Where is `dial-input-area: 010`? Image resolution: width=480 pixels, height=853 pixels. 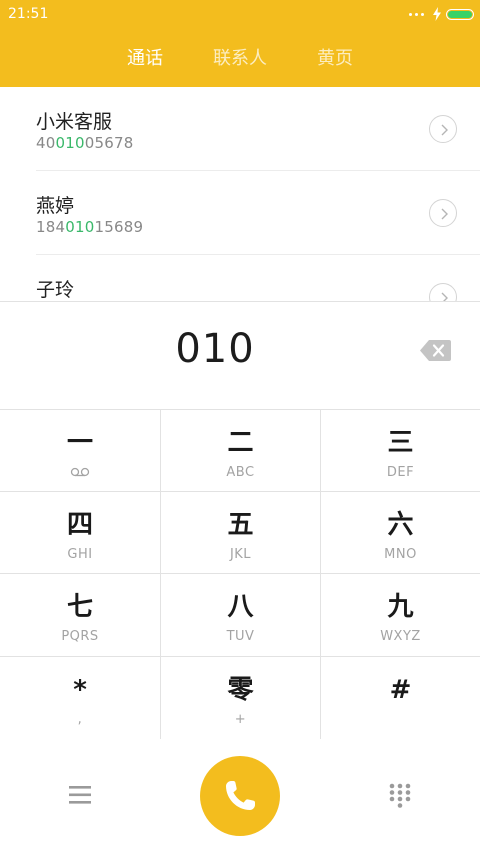 dial-input-area: 010 is located at coordinates (240, 355).